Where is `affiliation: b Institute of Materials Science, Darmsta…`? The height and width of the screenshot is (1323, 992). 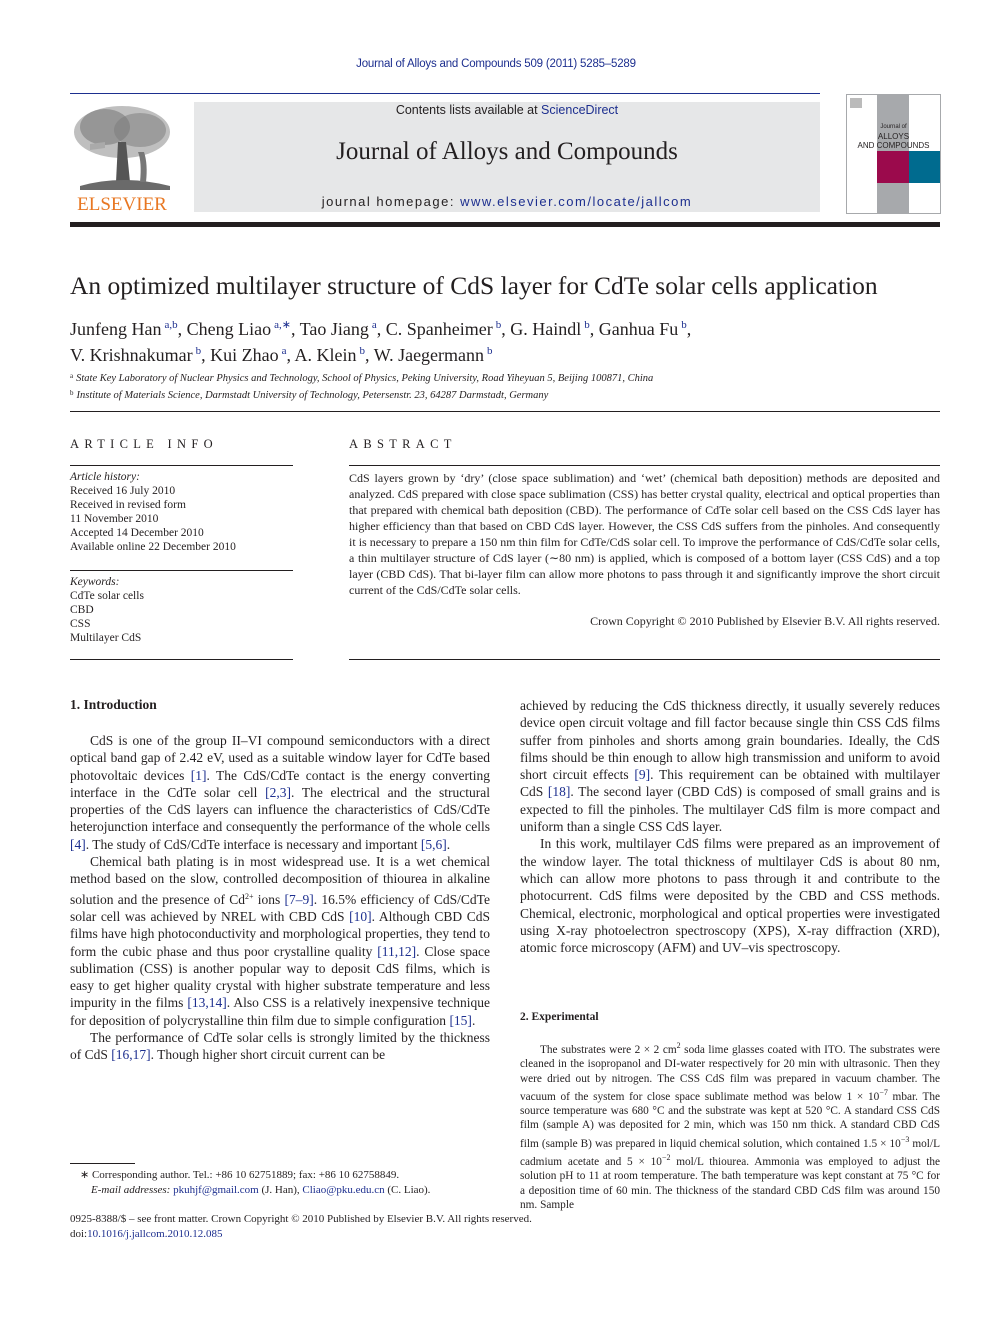 affiliation: b Institute of Materials Science, Darmsta… is located at coordinates (361, 394).